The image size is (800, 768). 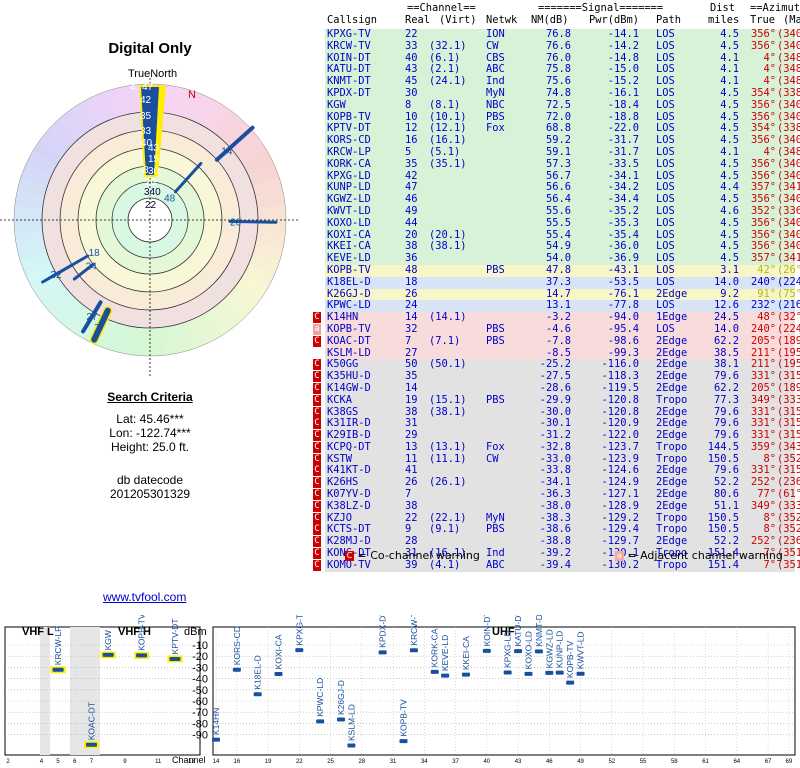 I want to click on adjacent-channel-legend-text: = Adjacent channel warning, so click(x=705, y=555).